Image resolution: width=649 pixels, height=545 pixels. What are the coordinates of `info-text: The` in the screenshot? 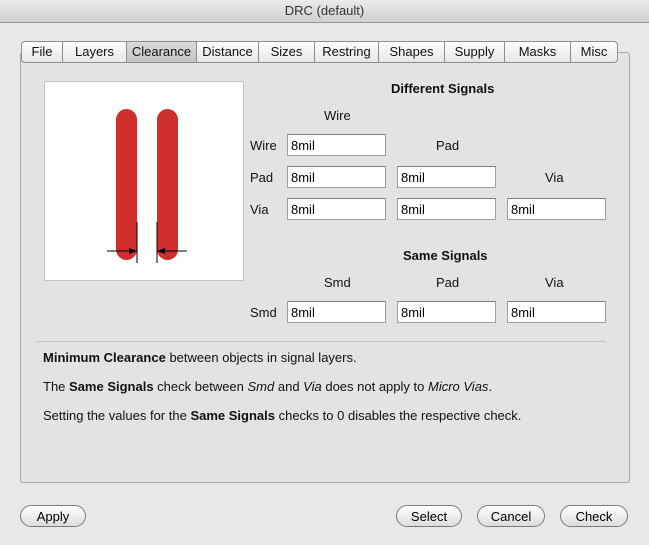 It's located at (56, 386).